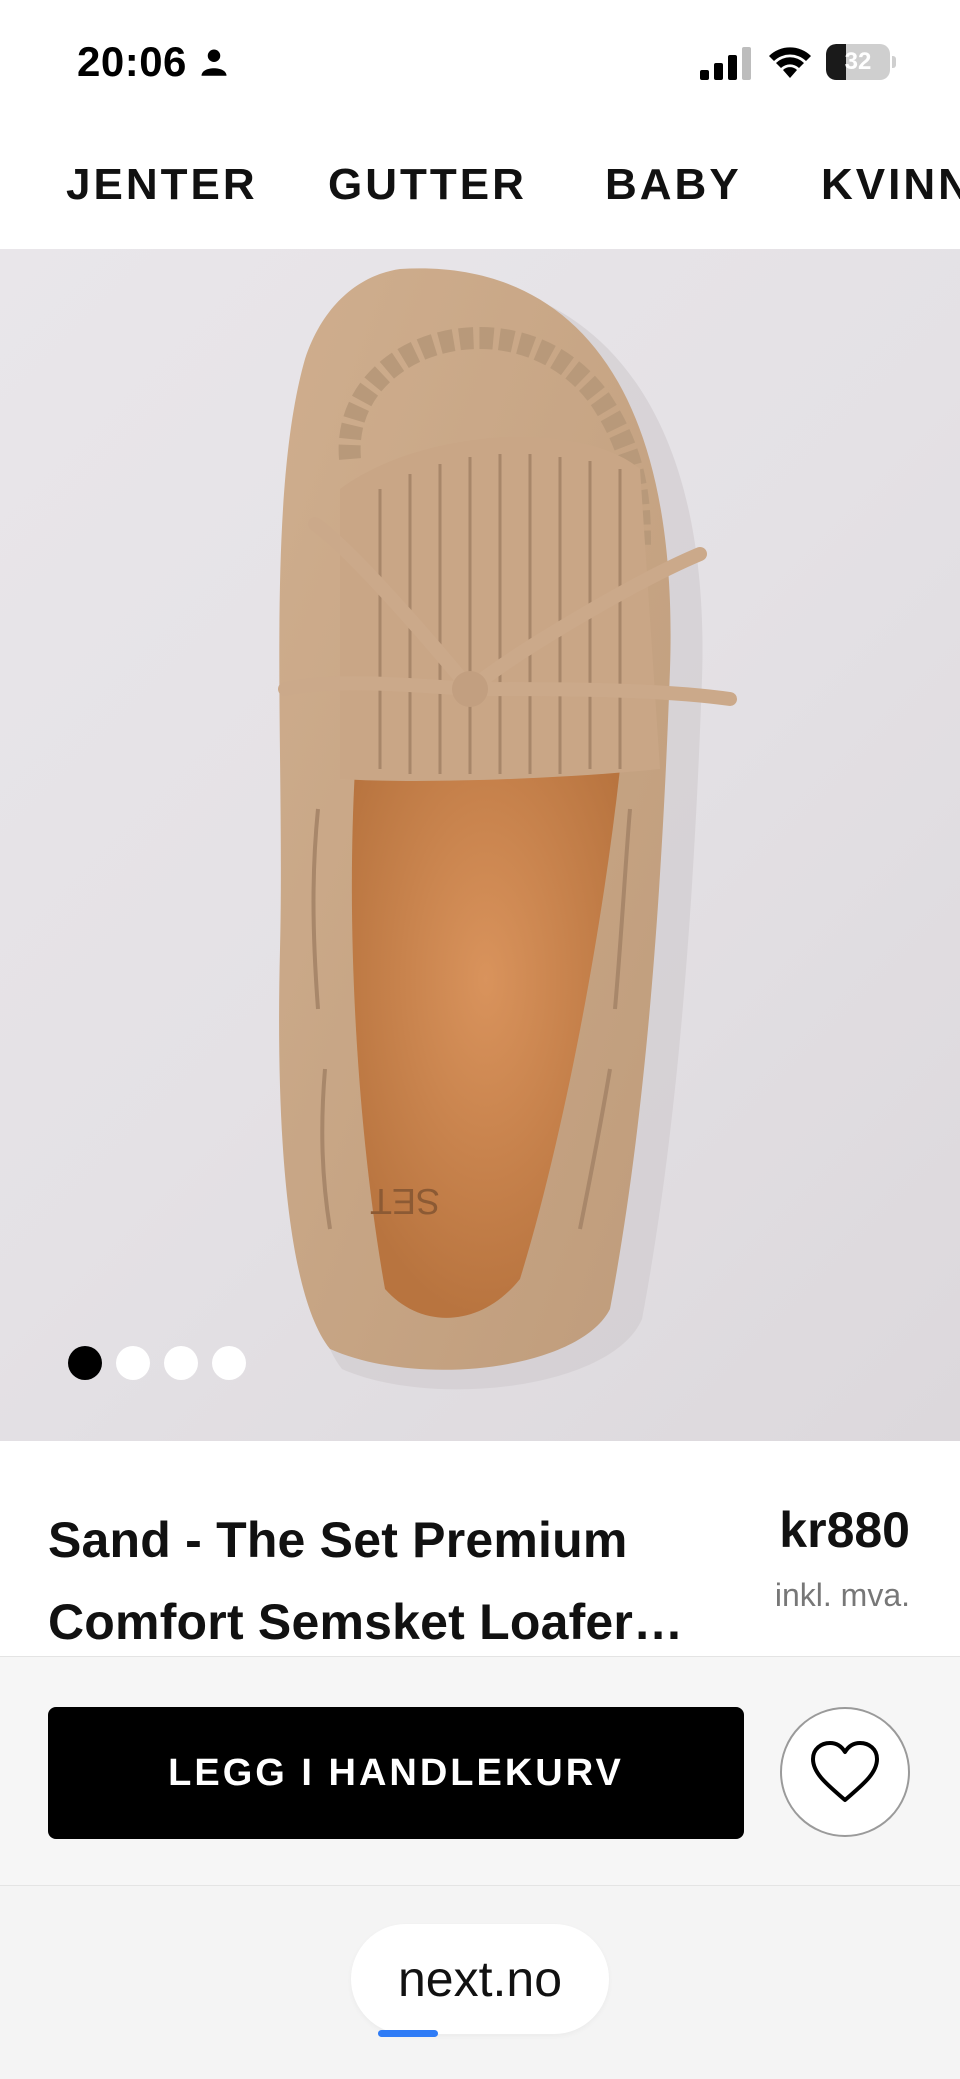 Image resolution: width=960 pixels, height=2079 pixels. What do you see at coordinates (132, 61) in the screenshot?
I see `status-time: 20:06` at bounding box center [132, 61].